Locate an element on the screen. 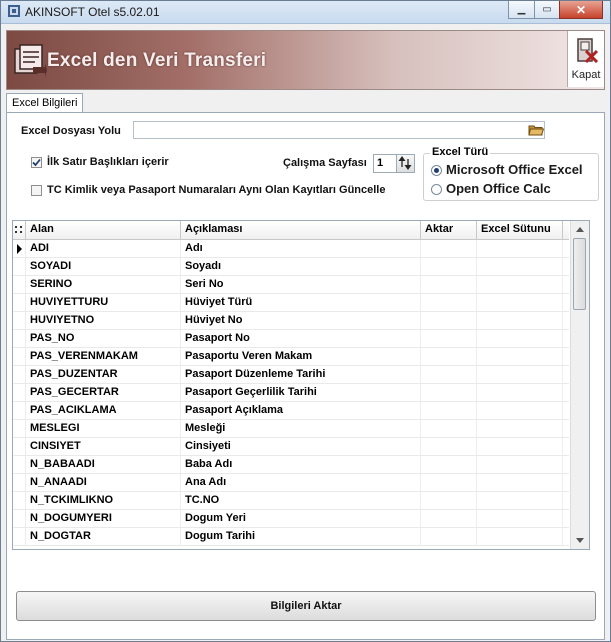  table-row: N_TCKIMLIKNO TC.NO is located at coordinates (291, 501).